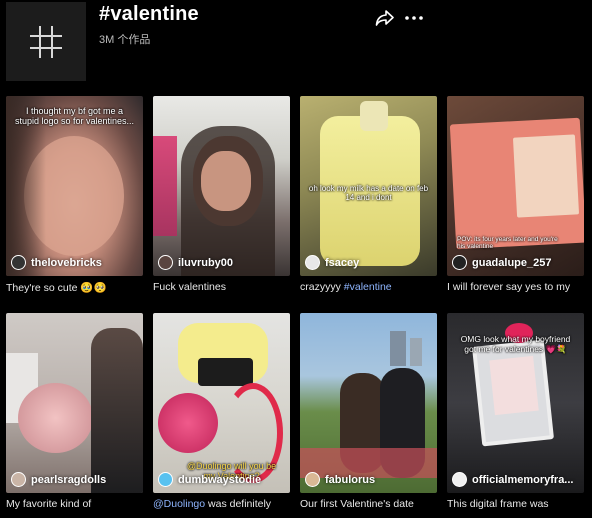  I want to click on caption-hashtag-link: #valentine, so click(368, 287).